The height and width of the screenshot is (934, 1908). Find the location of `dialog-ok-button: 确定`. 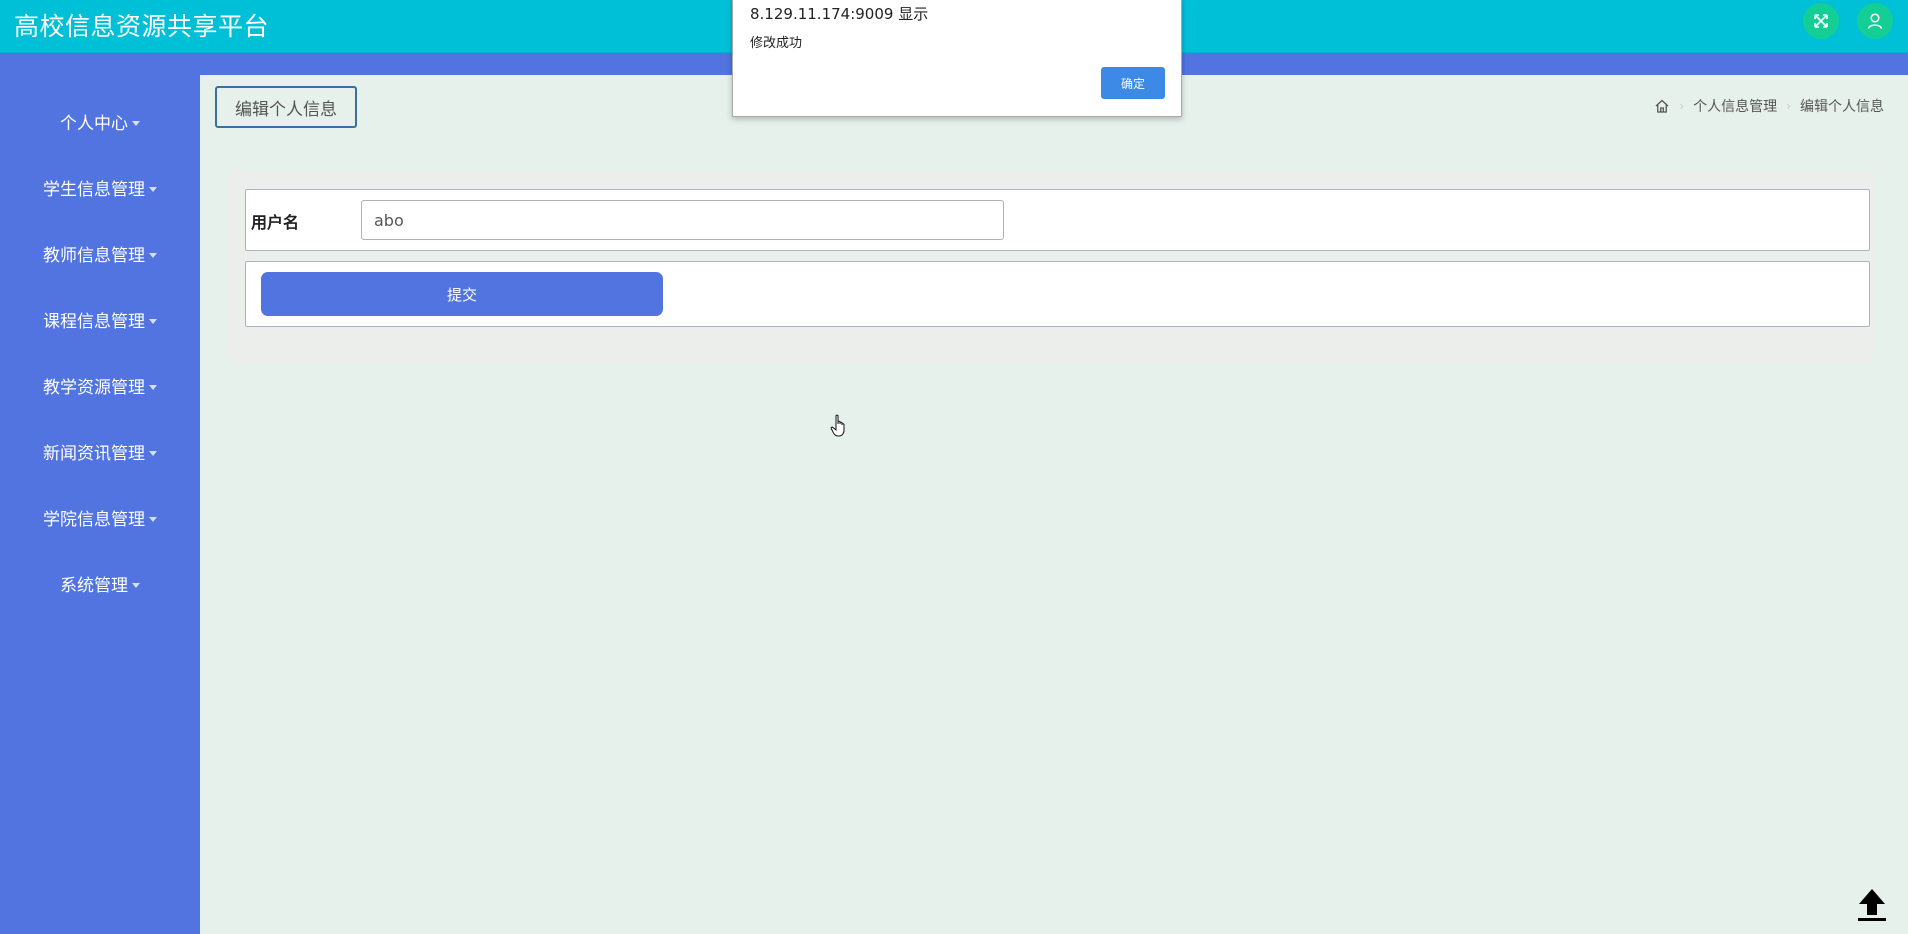

dialog-ok-button: 确定 is located at coordinates (1133, 83).